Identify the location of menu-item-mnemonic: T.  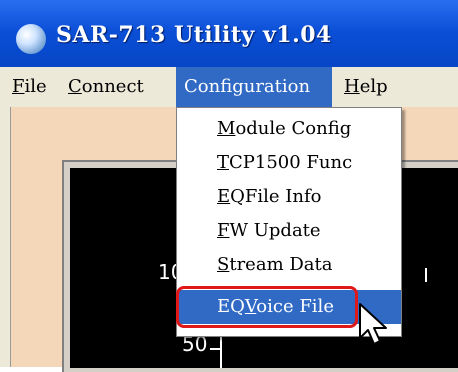
(223, 162).